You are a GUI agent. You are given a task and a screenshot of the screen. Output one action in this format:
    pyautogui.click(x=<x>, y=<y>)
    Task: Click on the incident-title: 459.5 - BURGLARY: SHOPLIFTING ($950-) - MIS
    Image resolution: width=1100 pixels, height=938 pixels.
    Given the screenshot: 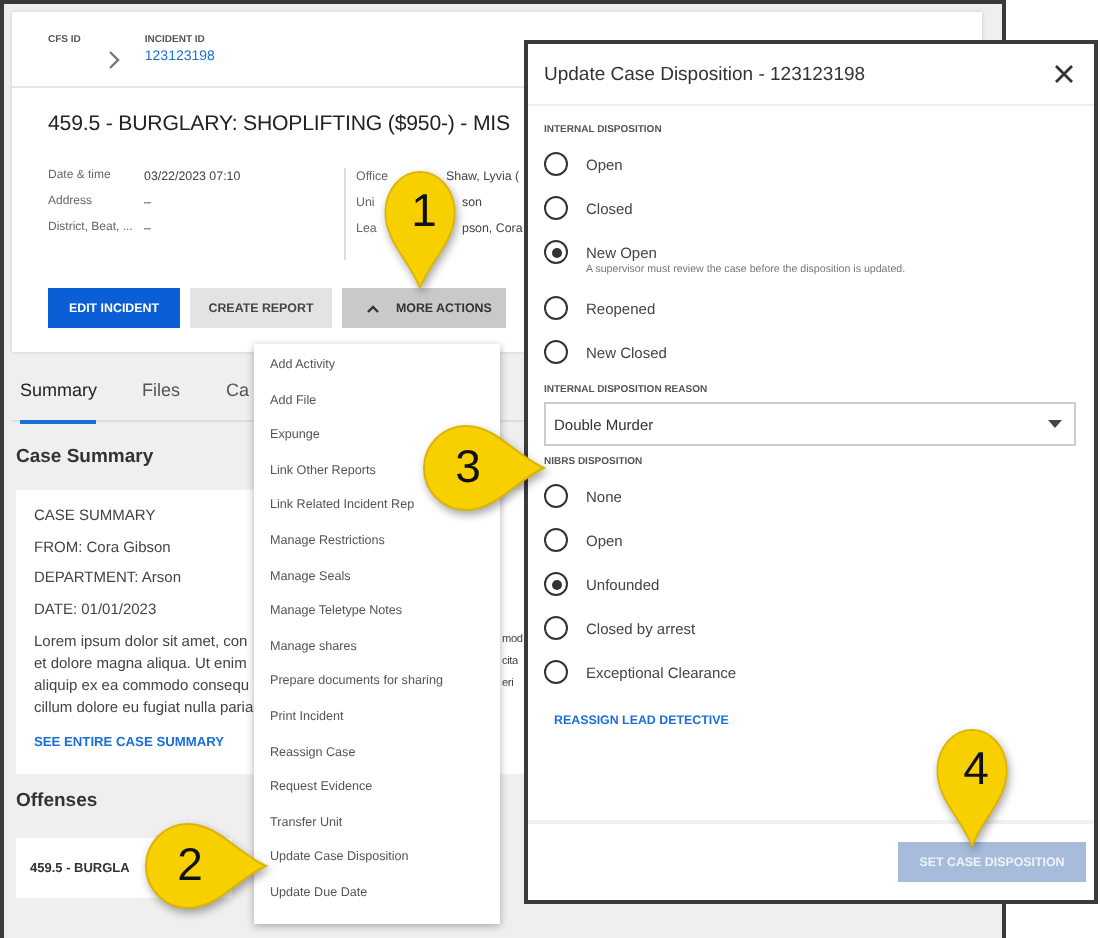 What is the action you would take?
    pyautogui.click(x=279, y=124)
    